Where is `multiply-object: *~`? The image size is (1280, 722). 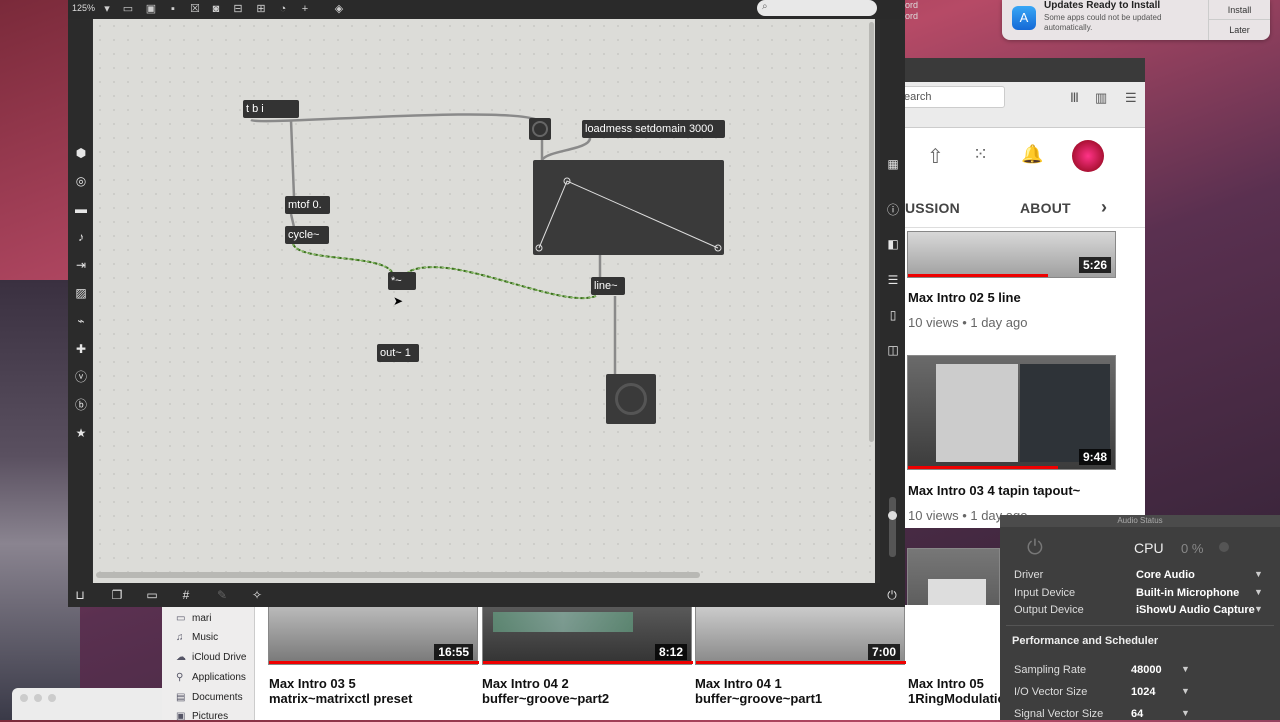 multiply-object: *~ is located at coordinates (402, 281).